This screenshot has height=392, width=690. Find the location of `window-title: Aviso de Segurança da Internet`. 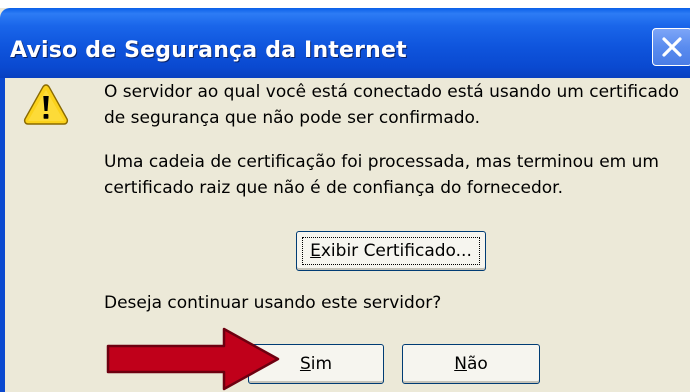

window-title: Aviso de Segurança da Internet is located at coordinates (208, 50).